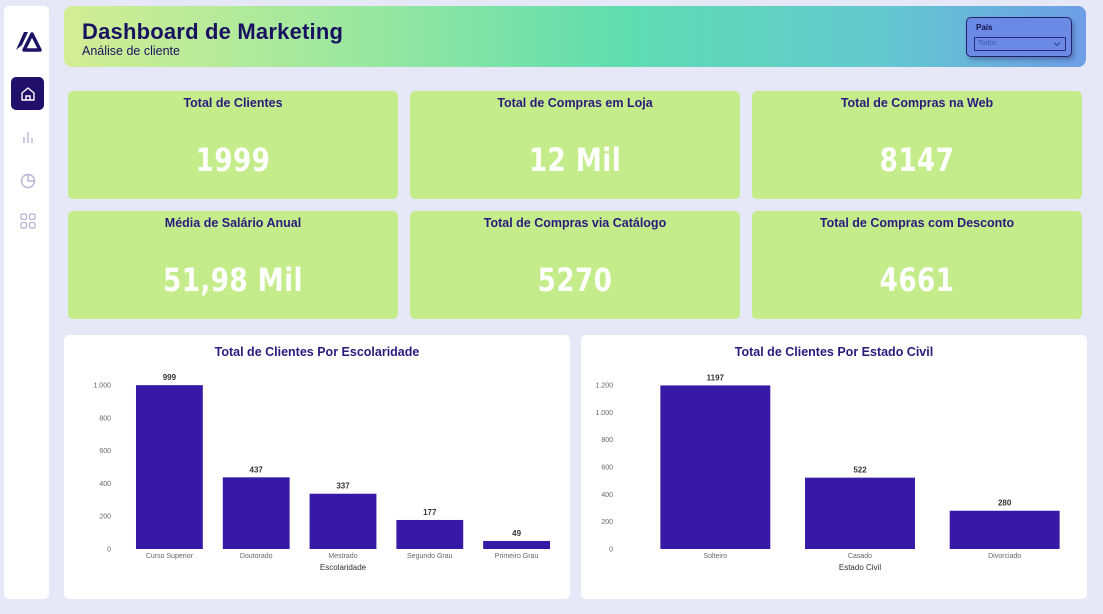 The image size is (1103, 614). What do you see at coordinates (575, 280) in the screenshot?
I see `kpi-value: 5270` at bounding box center [575, 280].